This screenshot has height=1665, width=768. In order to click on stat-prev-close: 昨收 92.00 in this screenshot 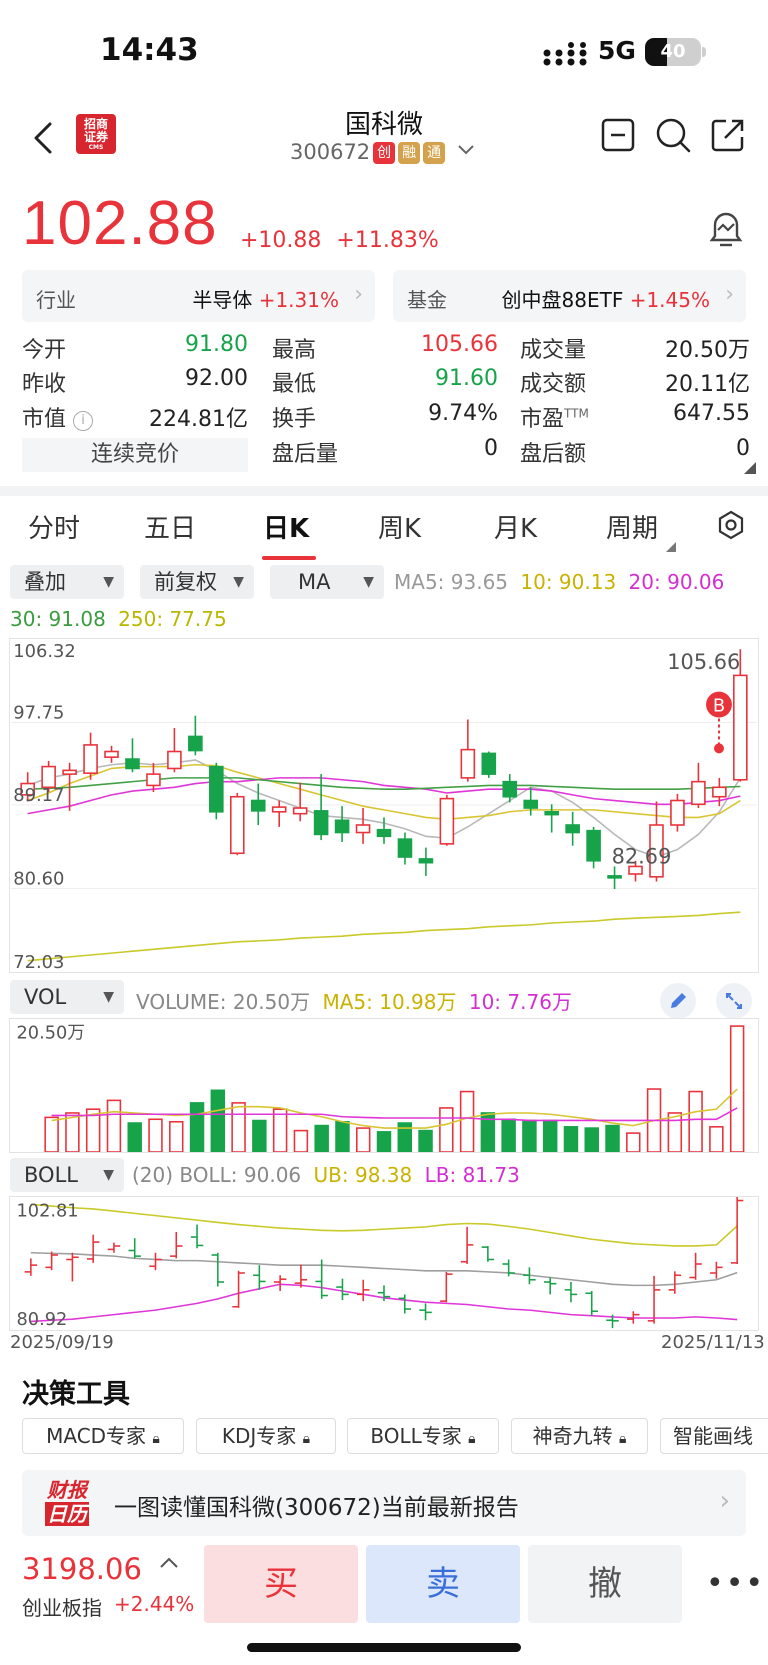, I will do `click(135, 381)`.